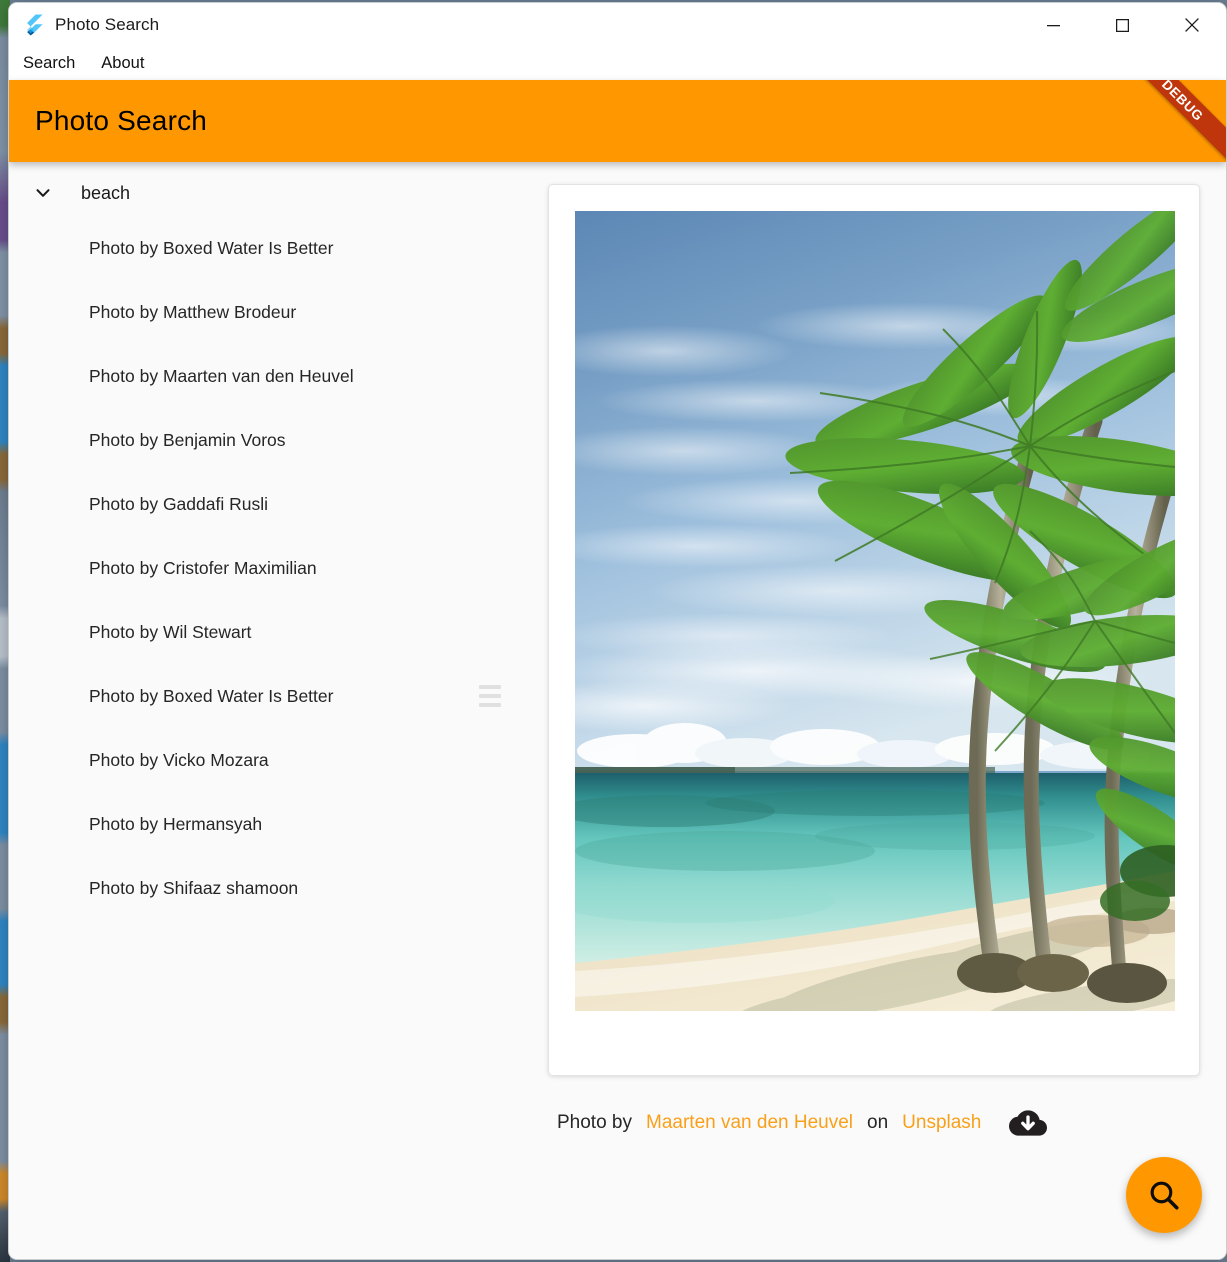 The image size is (1227, 1262). I want to click on result-group-beach: beach, so click(270, 193).